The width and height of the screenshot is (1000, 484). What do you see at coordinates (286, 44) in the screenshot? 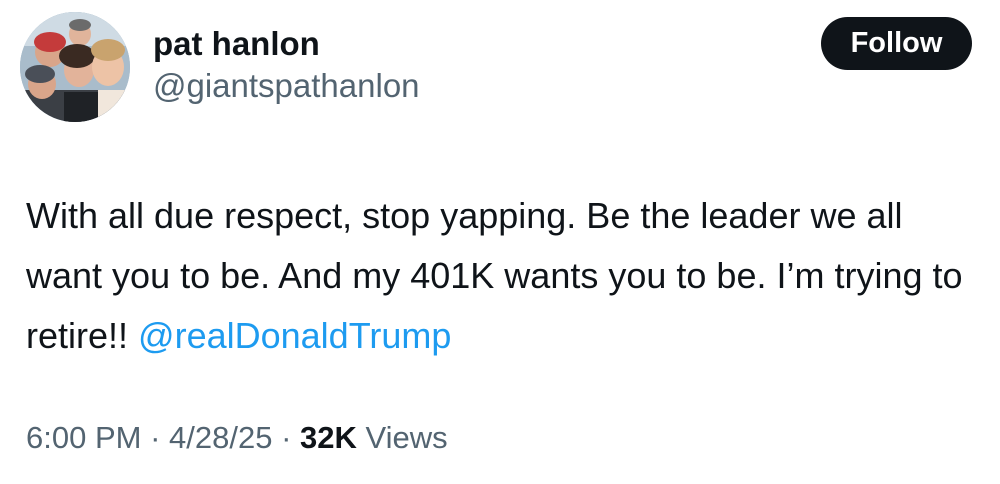
I see `author-display-name: pat hanlon` at bounding box center [286, 44].